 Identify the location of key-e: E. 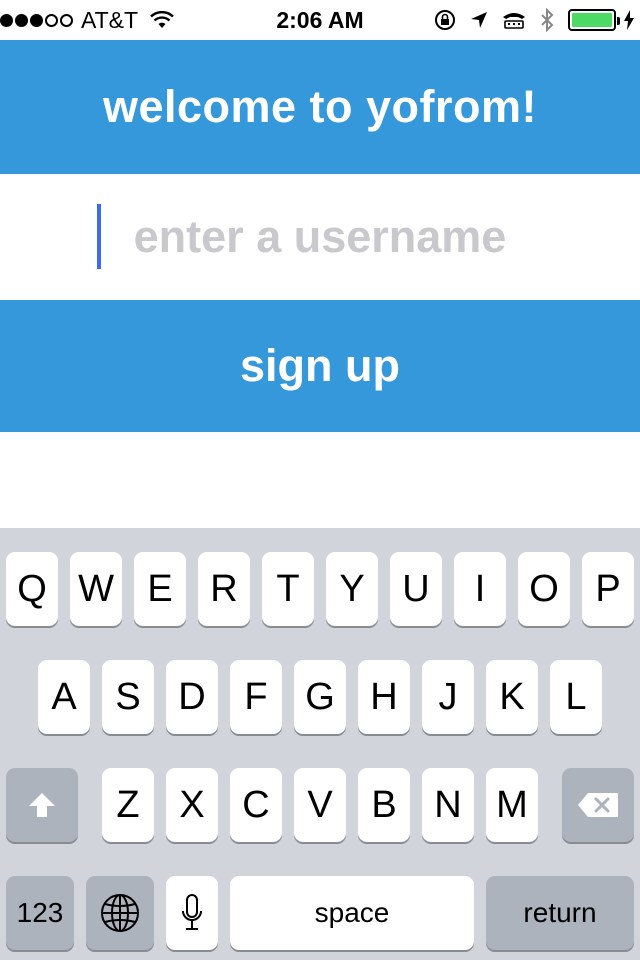
(160, 589).